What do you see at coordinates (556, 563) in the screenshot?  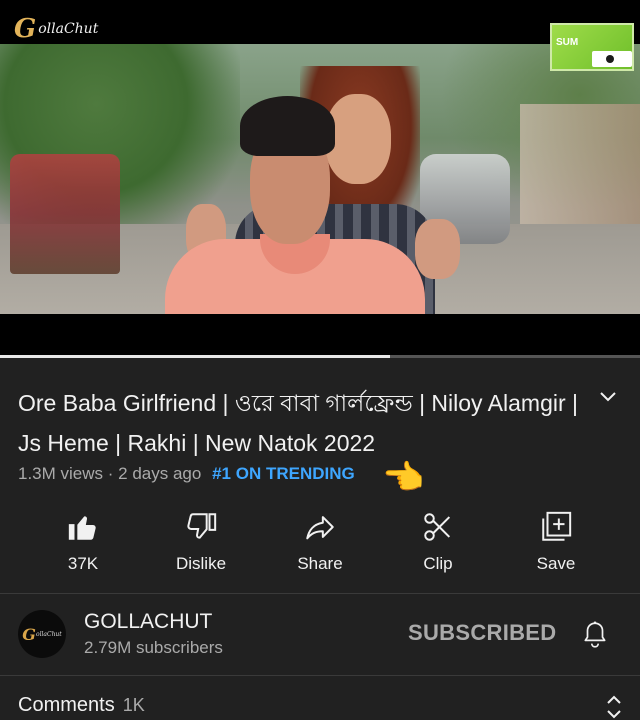 I see `save-label: Save` at bounding box center [556, 563].